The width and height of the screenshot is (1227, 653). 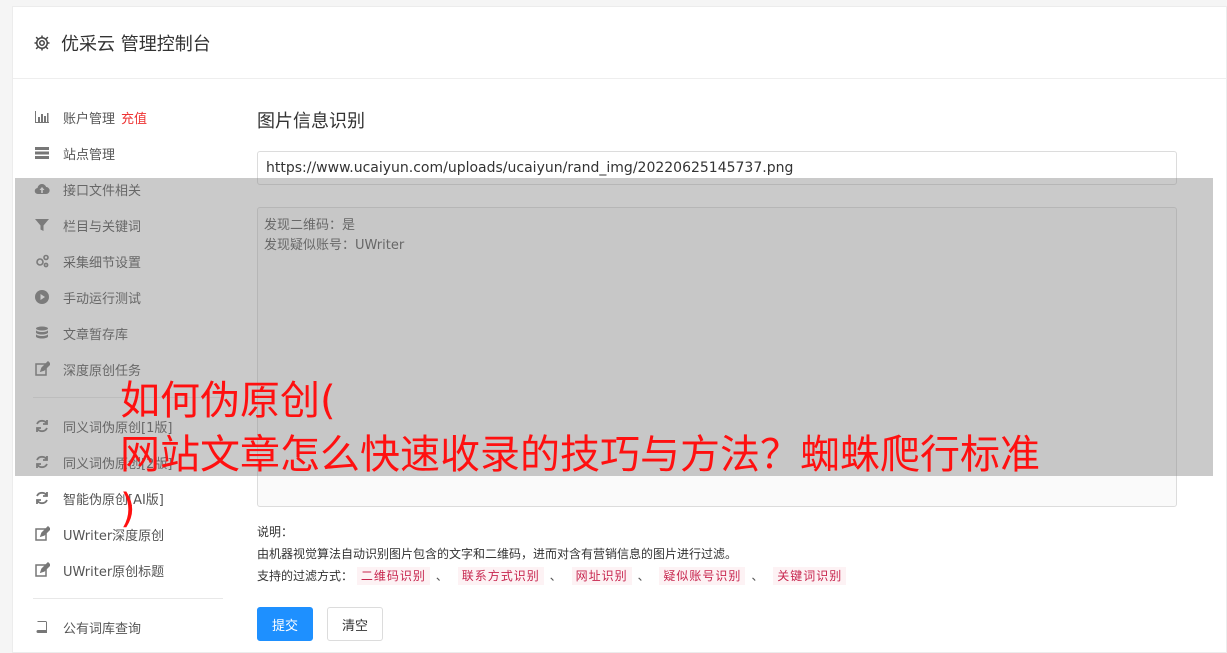 I want to click on filter-label: 支持的过滤方式：, so click(x=305, y=576).